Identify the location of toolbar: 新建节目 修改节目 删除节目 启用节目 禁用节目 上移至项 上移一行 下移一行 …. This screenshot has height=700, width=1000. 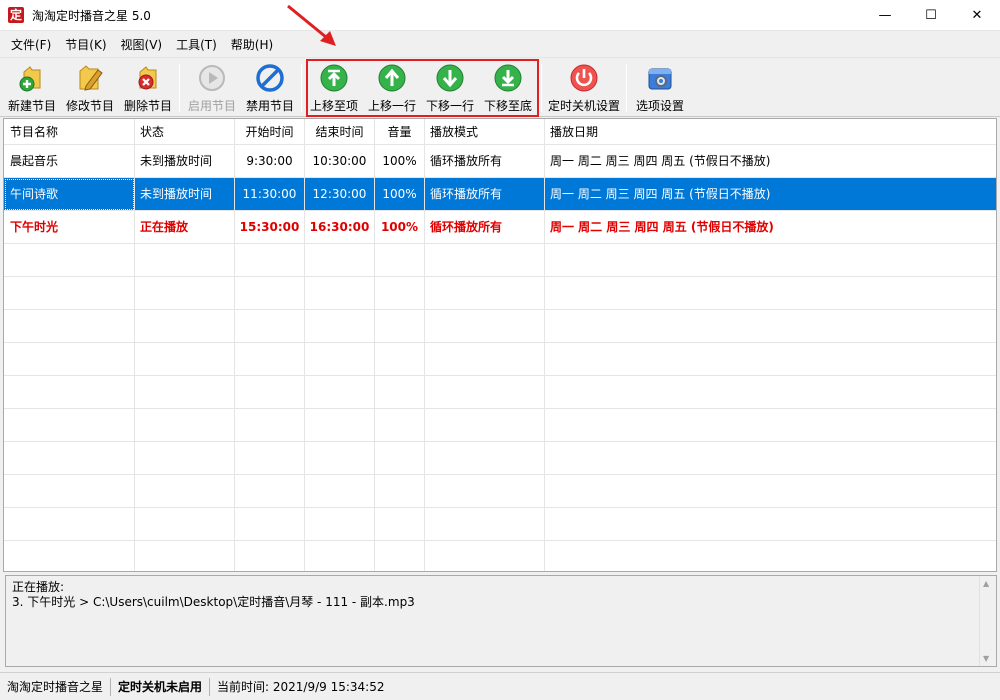
(500, 87).